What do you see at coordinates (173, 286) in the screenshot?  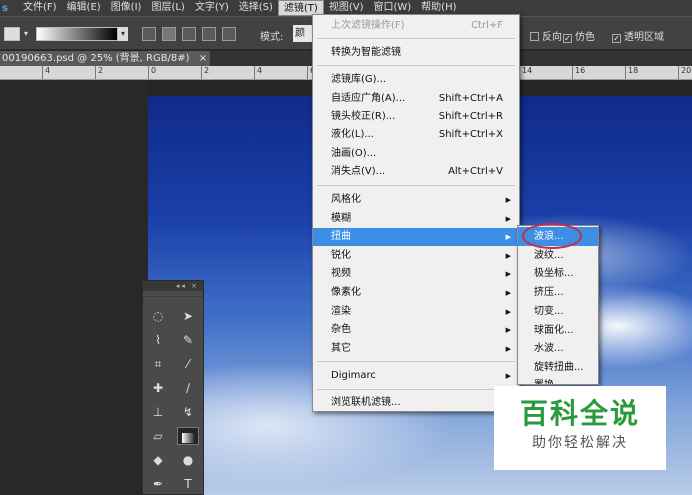 I see `tools-panel-header: ◂◂ ×` at bounding box center [173, 286].